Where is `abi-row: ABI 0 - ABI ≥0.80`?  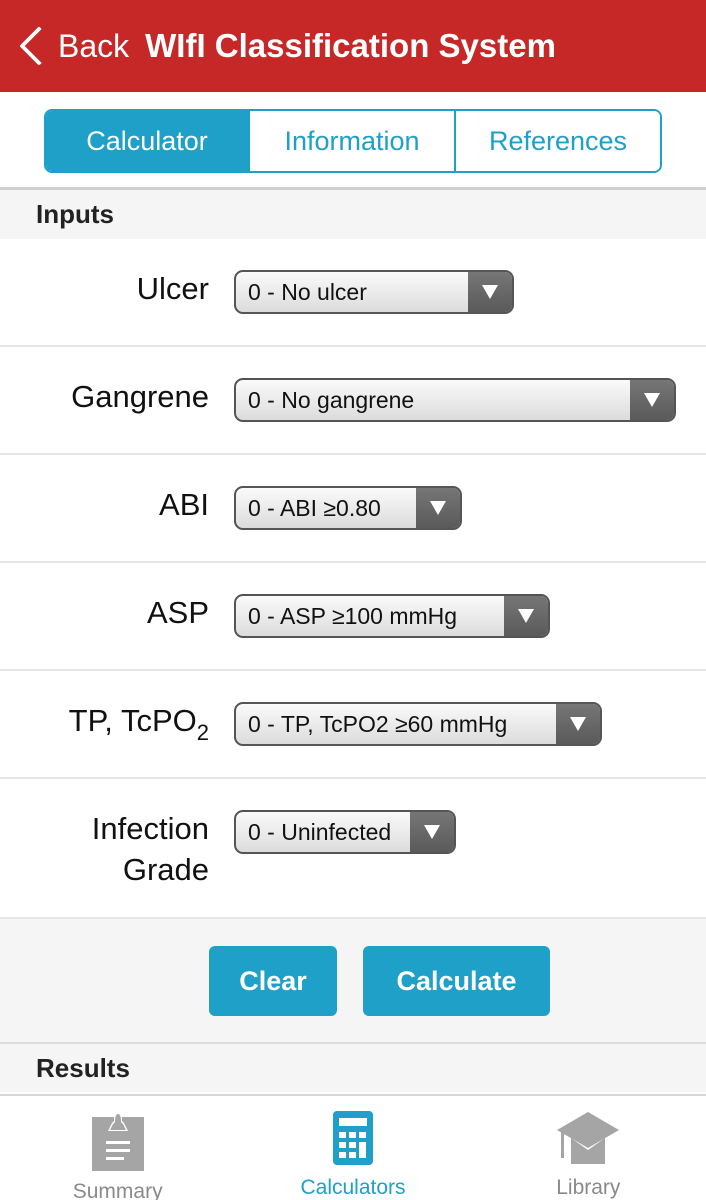
abi-row: ABI 0 - ABI ≥0.80 is located at coordinates (353, 509).